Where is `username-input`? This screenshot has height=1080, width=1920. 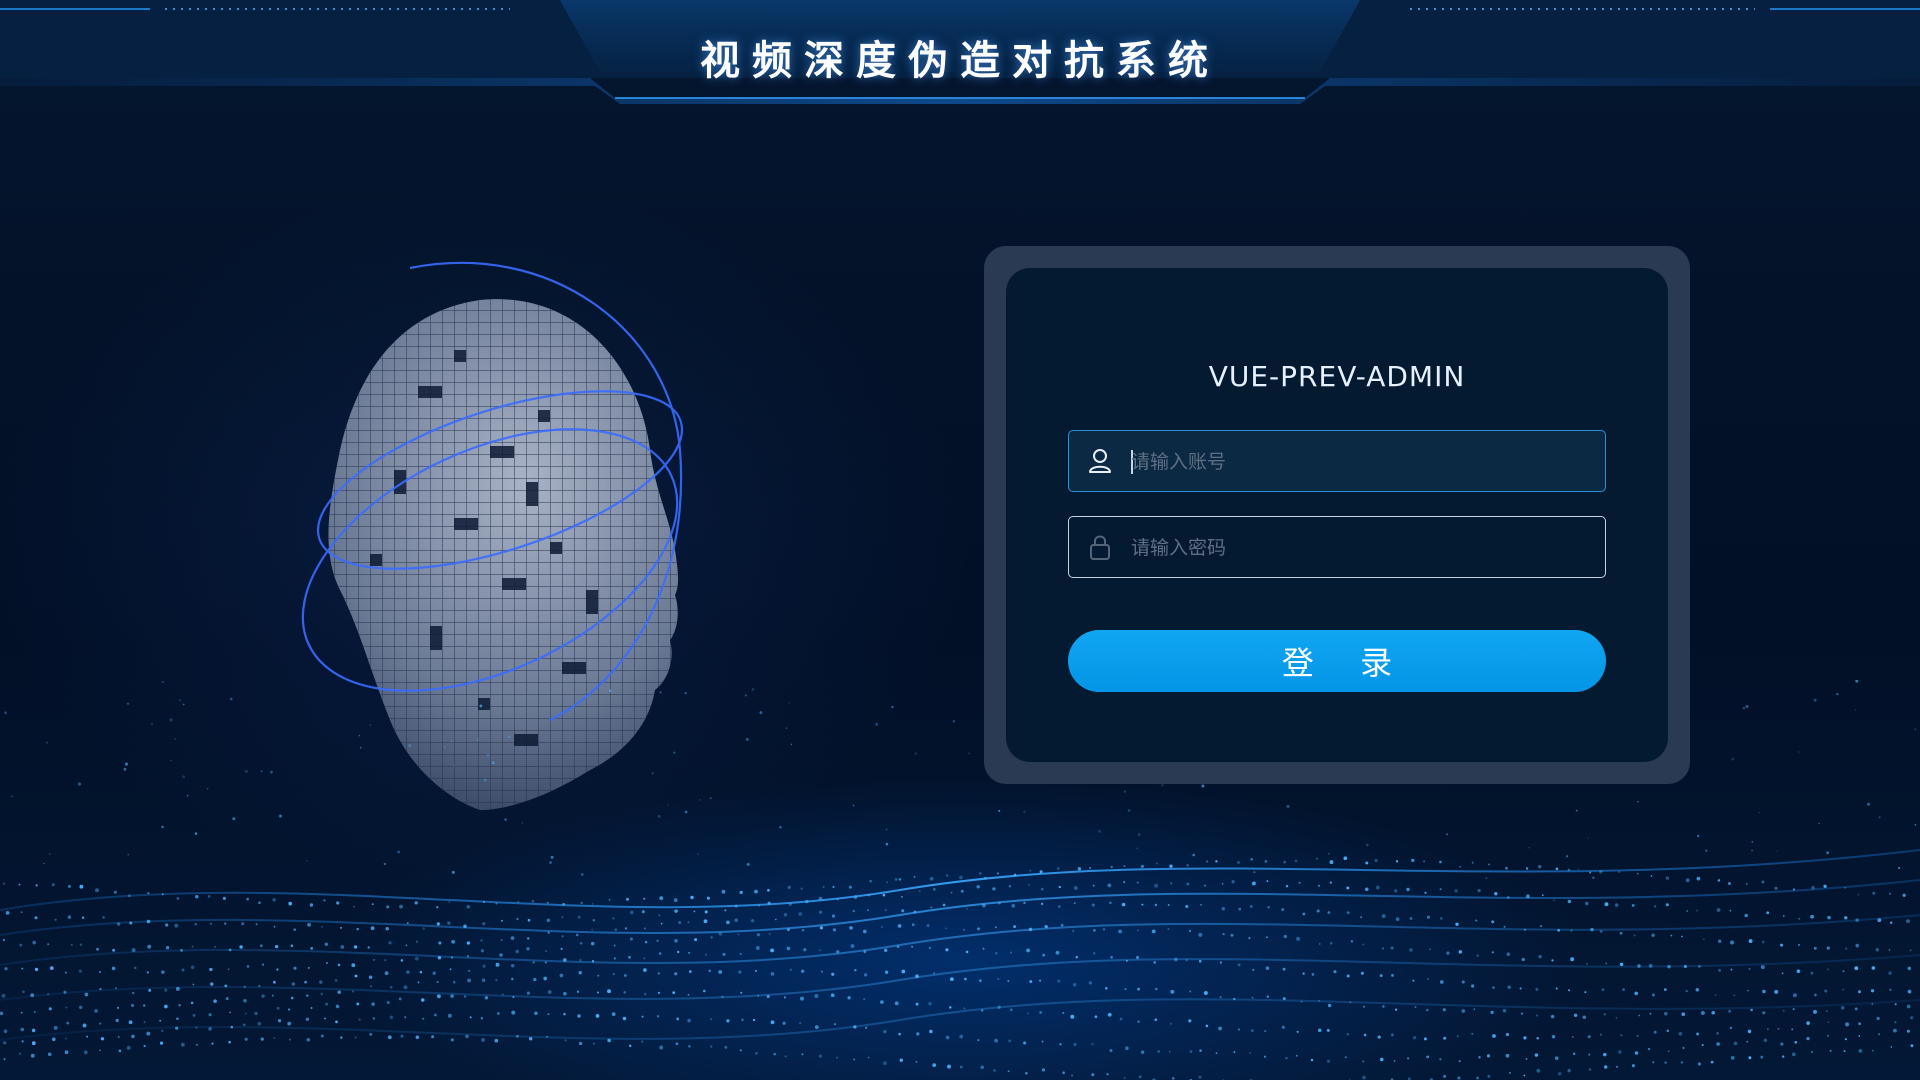
username-input is located at coordinates (1361, 461).